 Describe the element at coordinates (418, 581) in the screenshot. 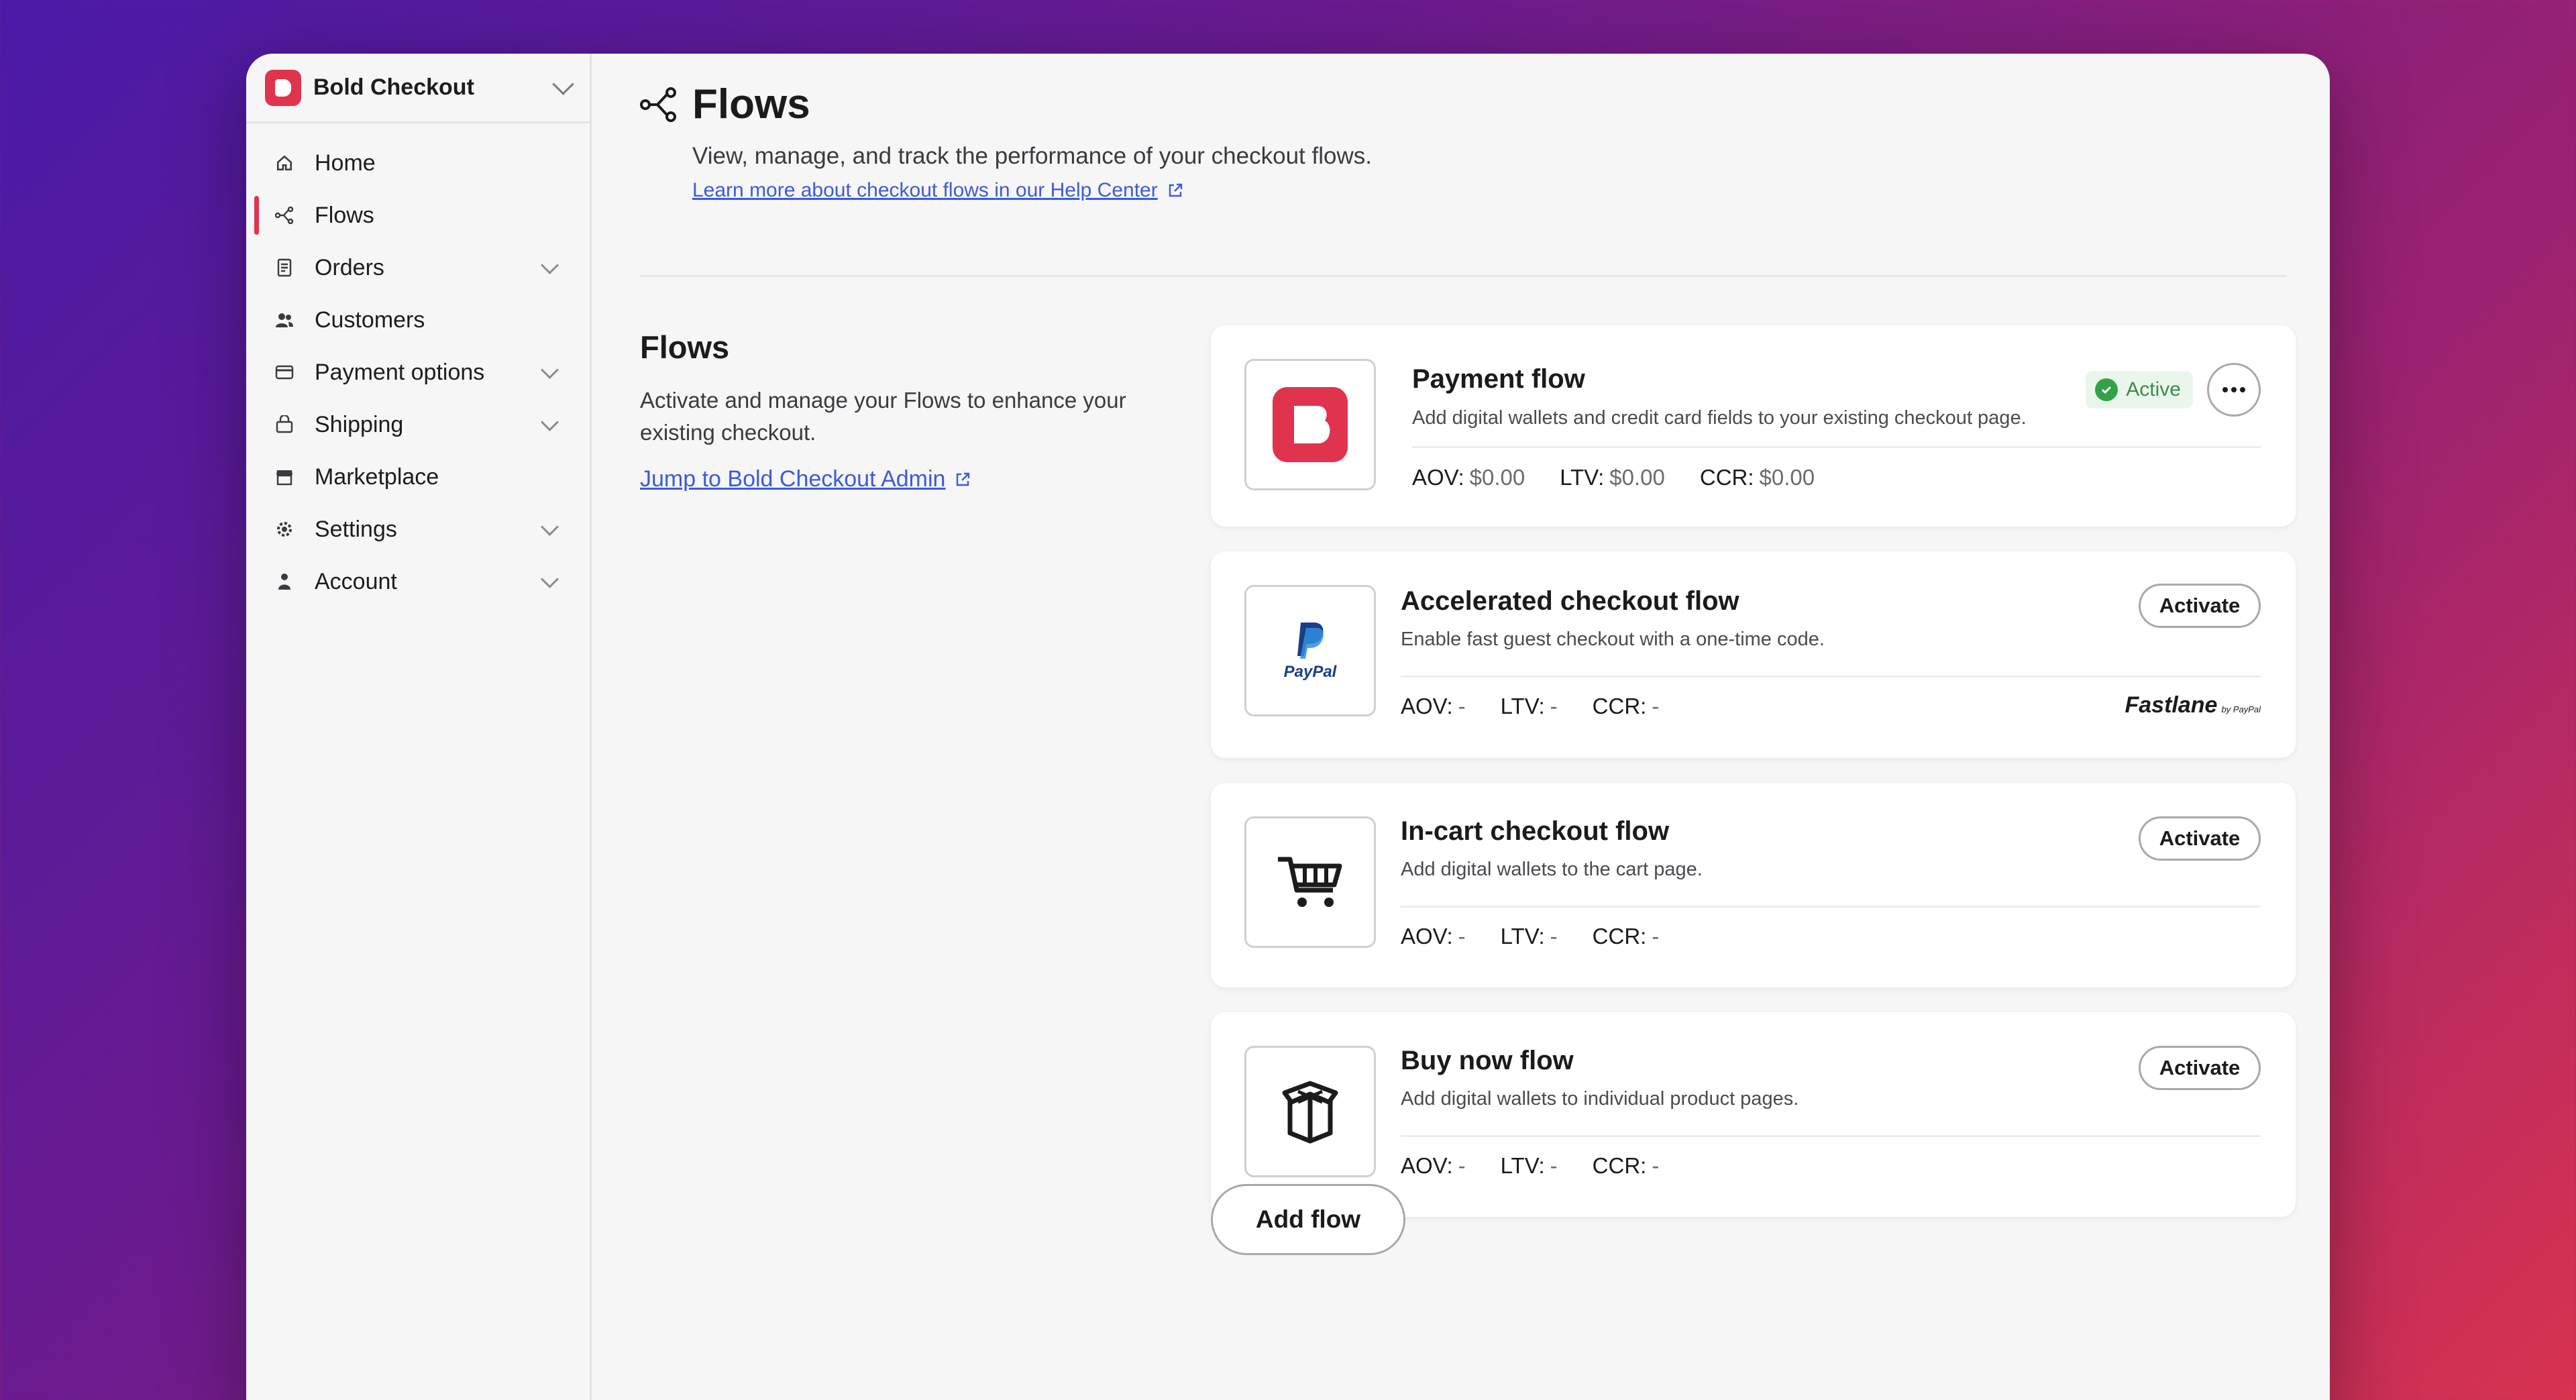

I see `sidebar-item-account: Account` at that location.